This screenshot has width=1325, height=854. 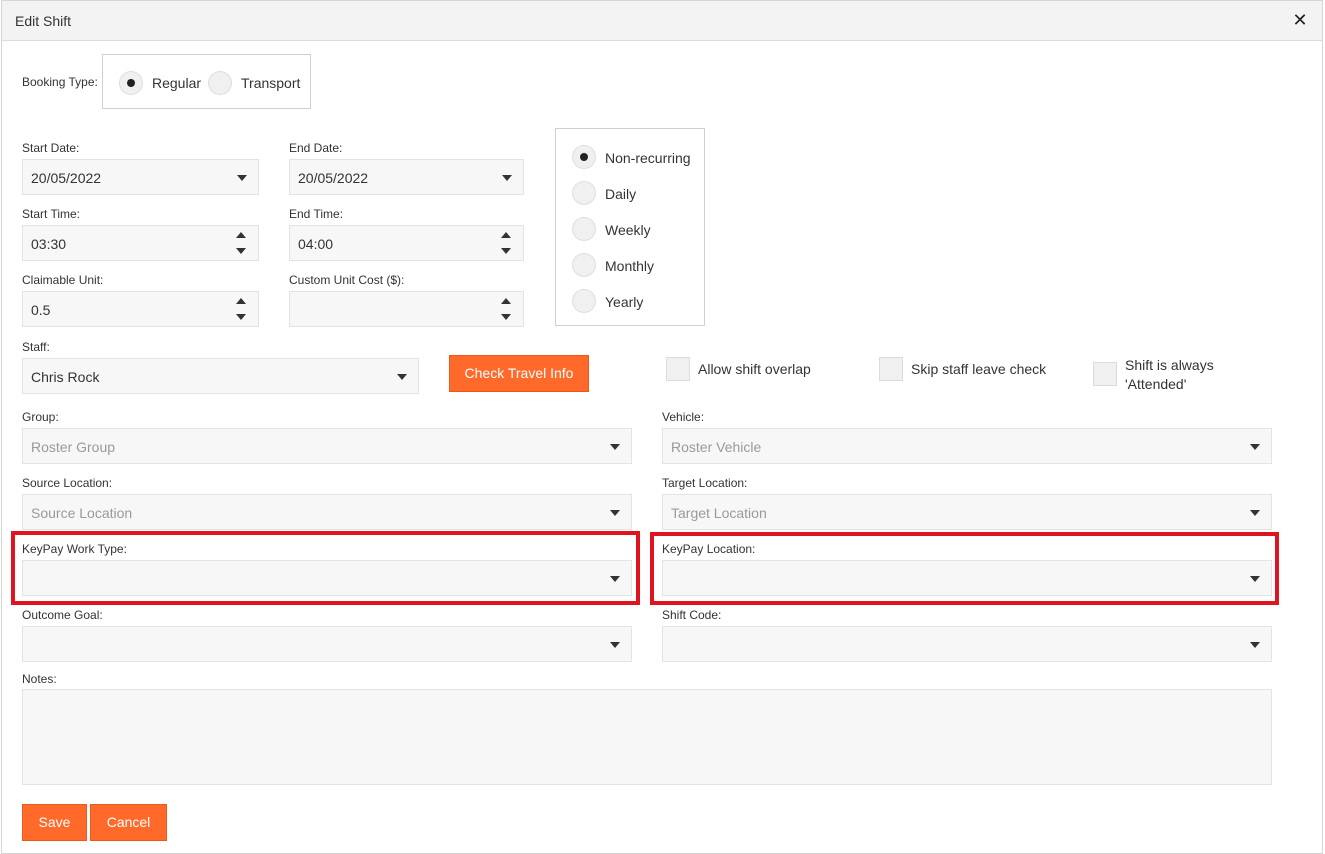 What do you see at coordinates (49, 244) in the screenshot?
I see `start-time-value: 03:30` at bounding box center [49, 244].